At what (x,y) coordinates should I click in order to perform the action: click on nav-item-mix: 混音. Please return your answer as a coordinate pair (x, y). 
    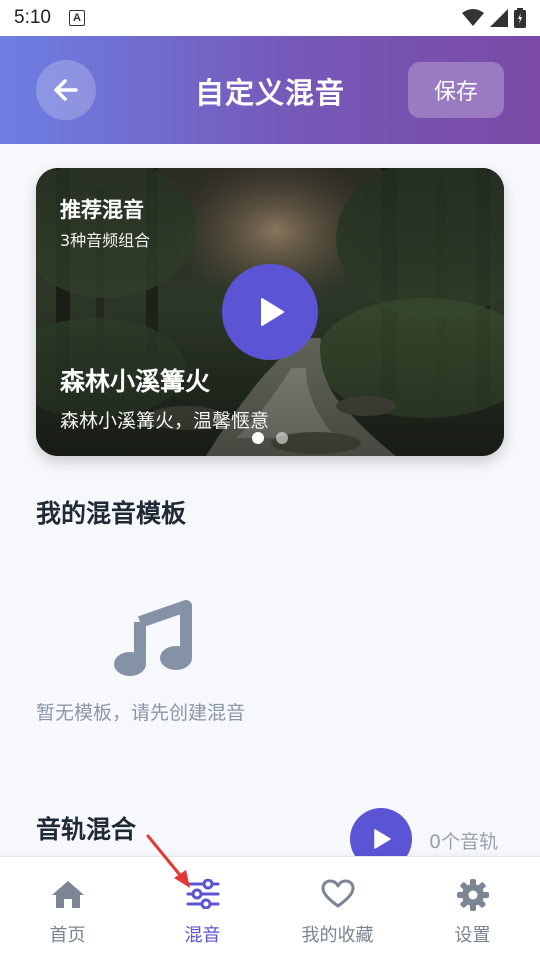
    Looking at the image, I should click on (202, 908).